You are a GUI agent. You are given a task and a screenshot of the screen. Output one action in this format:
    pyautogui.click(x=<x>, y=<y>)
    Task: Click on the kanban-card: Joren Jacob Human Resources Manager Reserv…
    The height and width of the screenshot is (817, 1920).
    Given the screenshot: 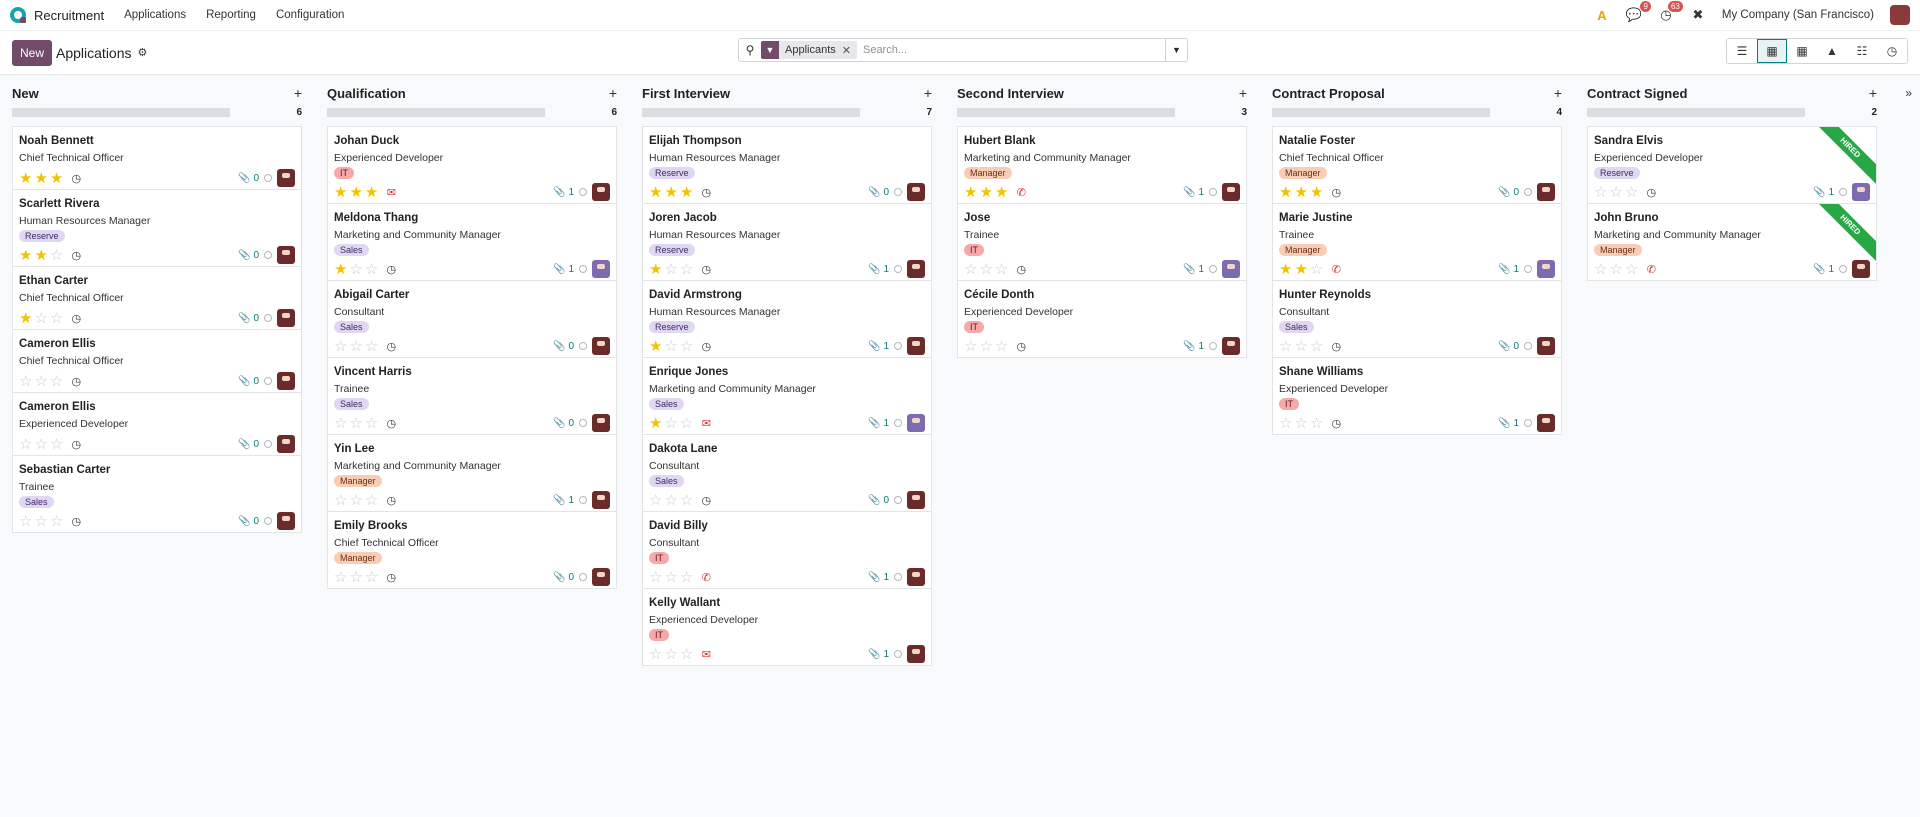 What is the action you would take?
    pyautogui.click(x=787, y=242)
    